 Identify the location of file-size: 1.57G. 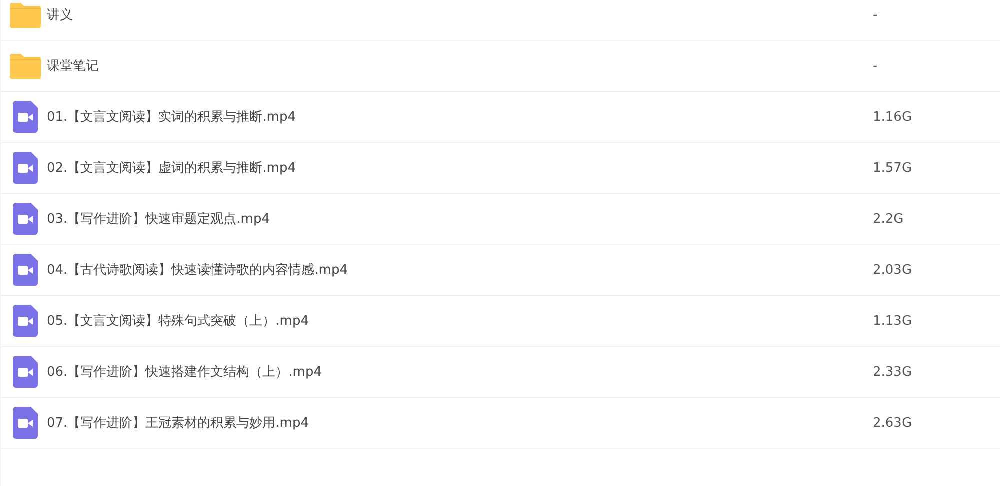
(893, 168).